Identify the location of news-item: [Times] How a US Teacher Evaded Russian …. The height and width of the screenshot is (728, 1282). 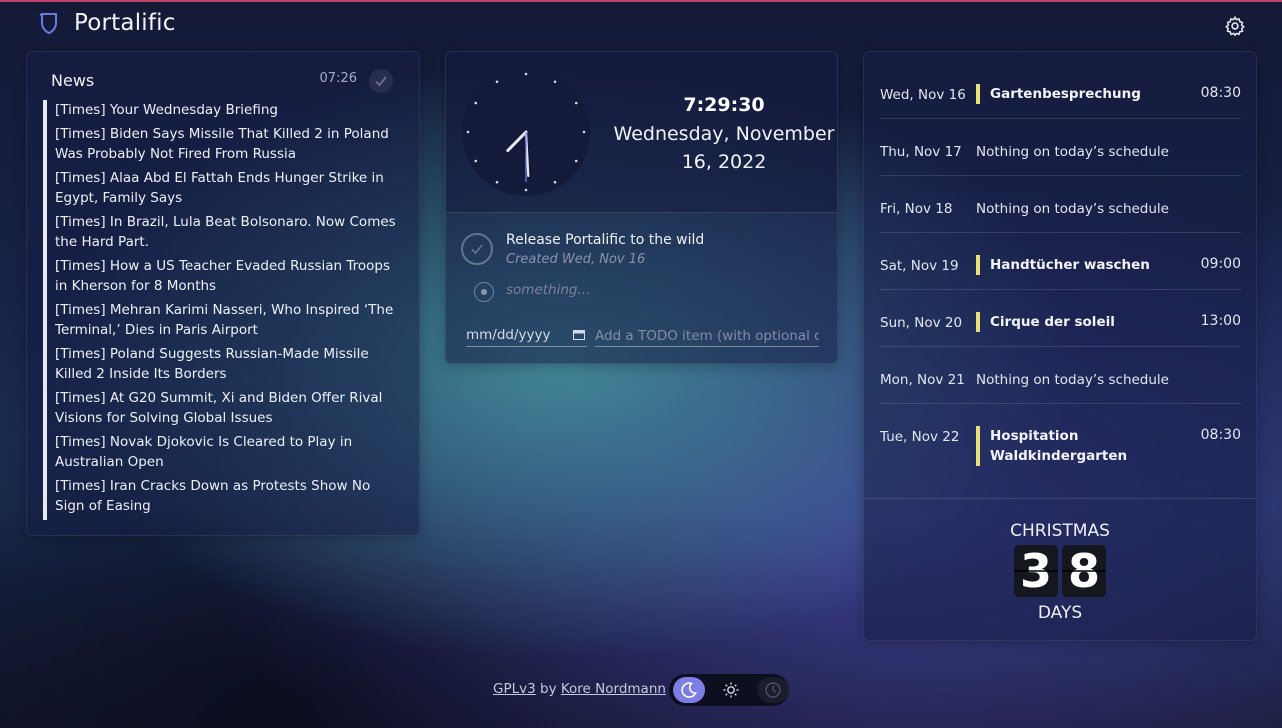
(227, 276).